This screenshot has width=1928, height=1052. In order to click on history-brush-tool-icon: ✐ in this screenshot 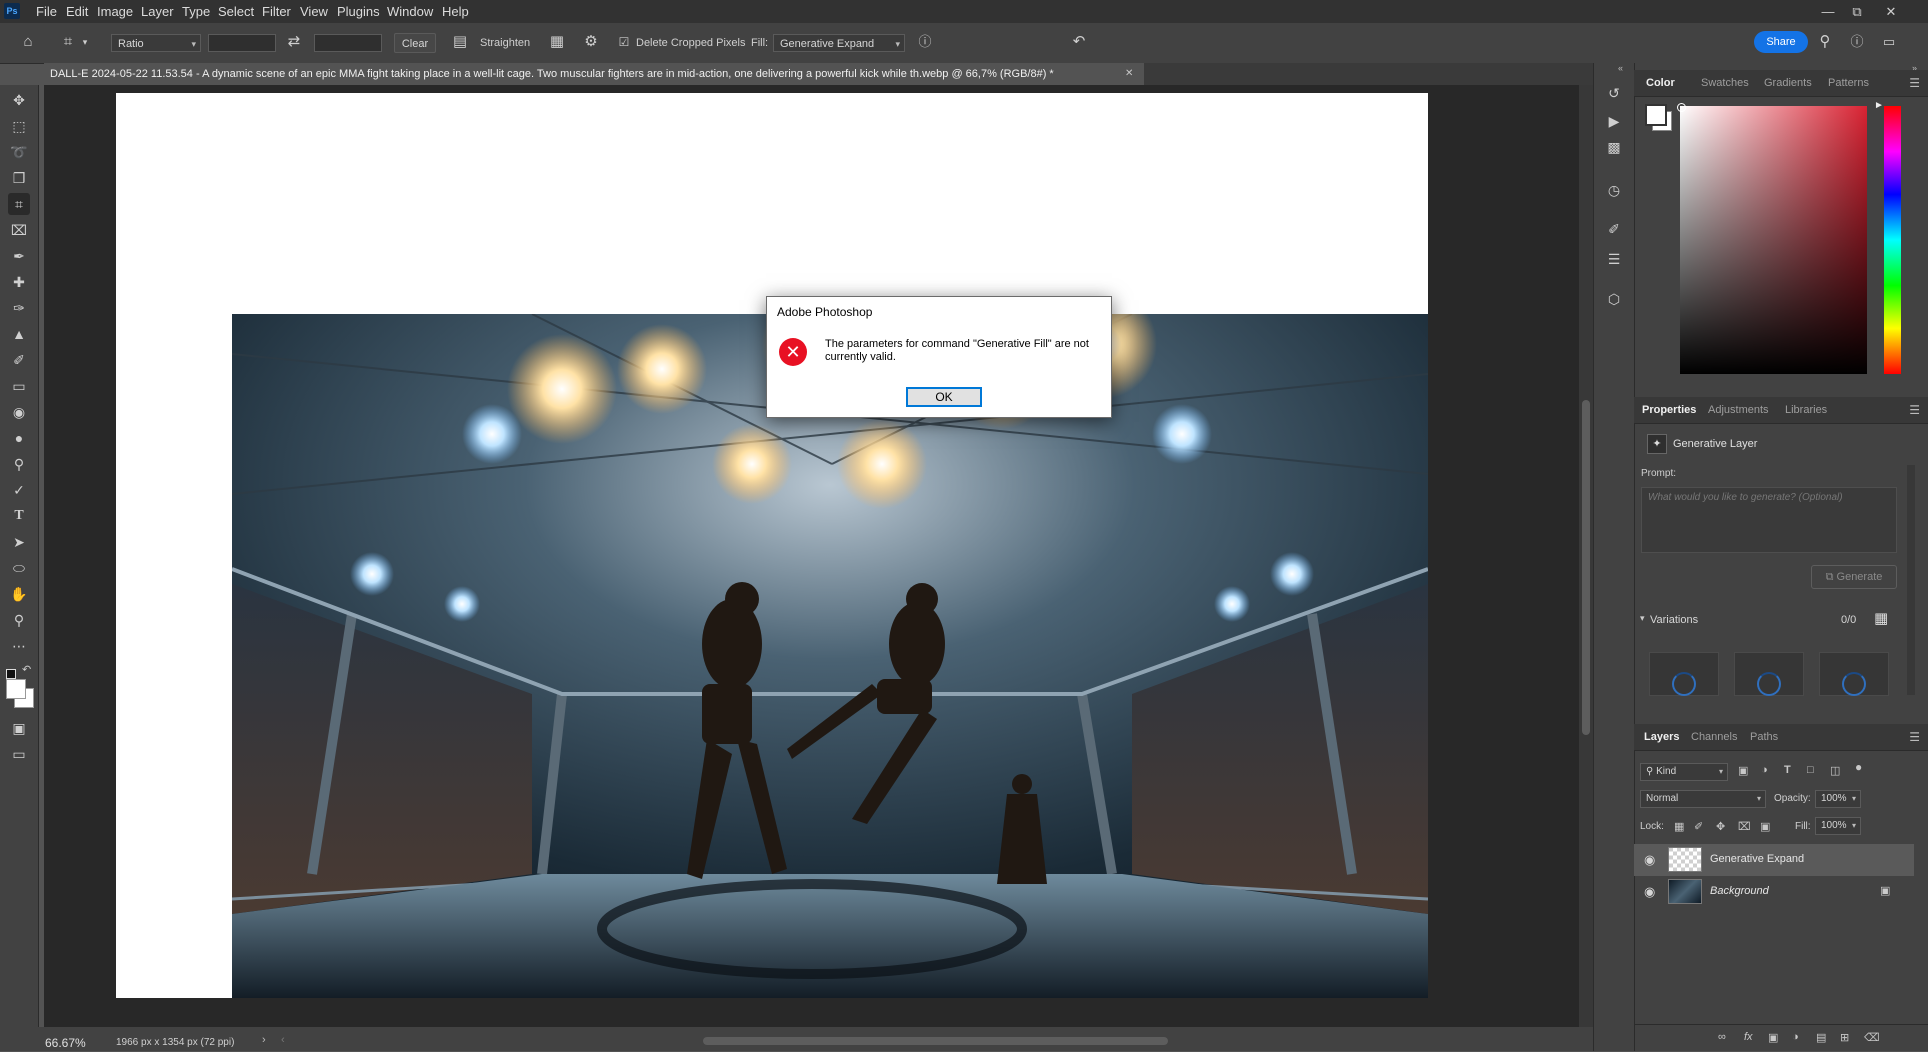, I will do `click(19, 360)`.